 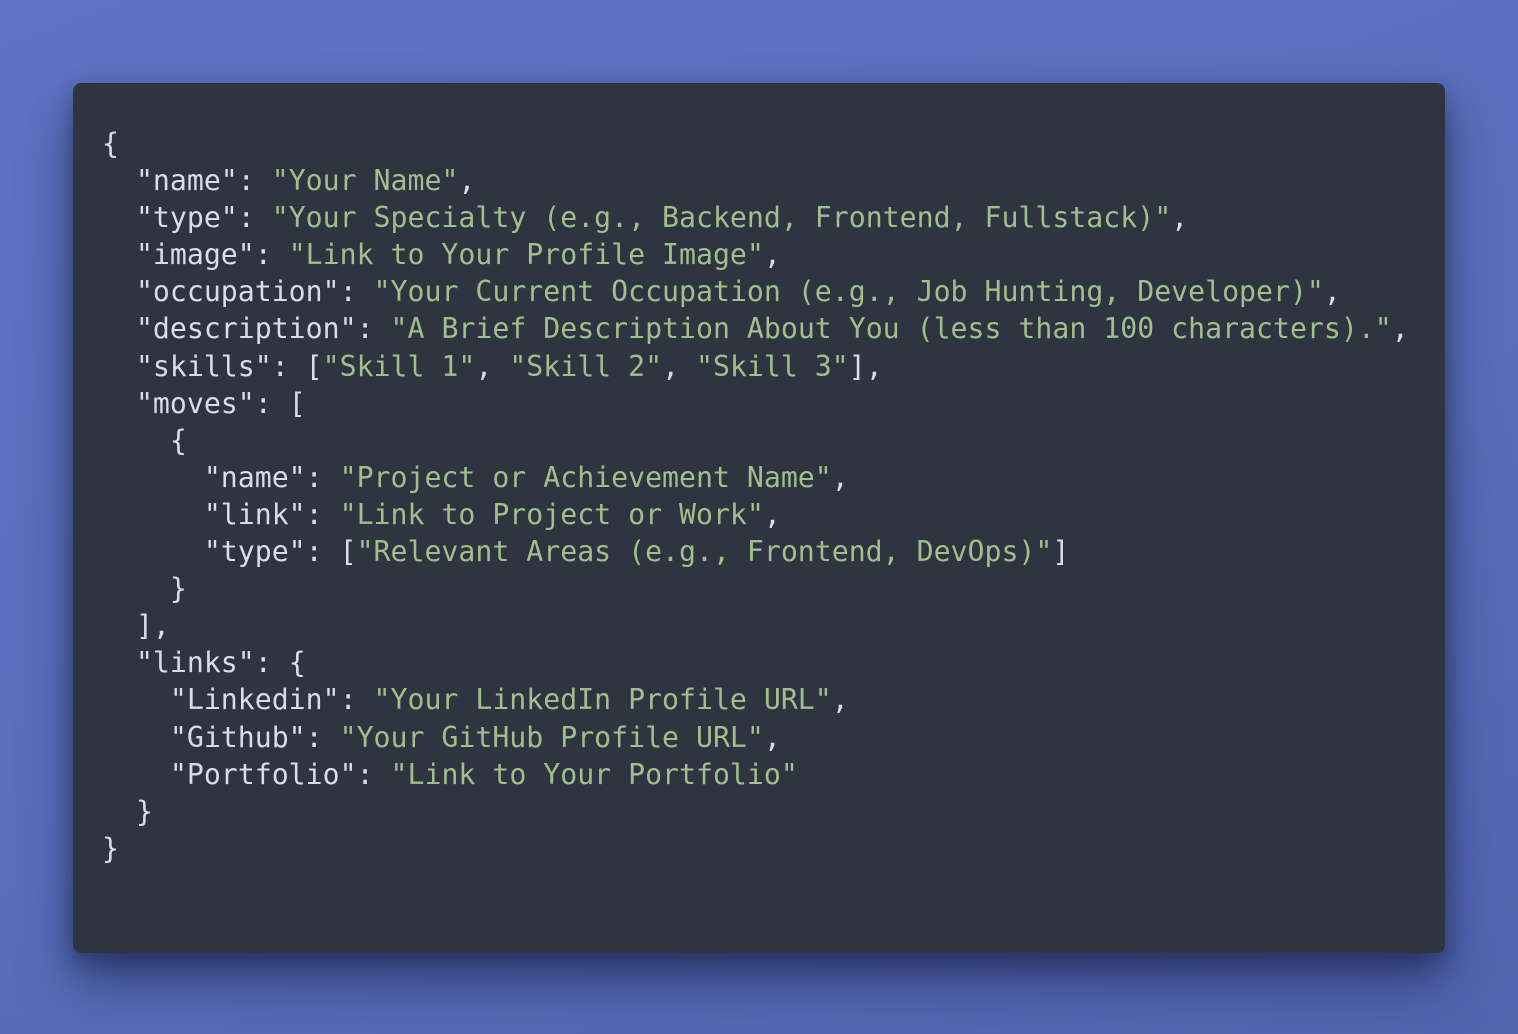 What do you see at coordinates (136, 626) in the screenshot?
I see `code-line: ],` at bounding box center [136, 626].